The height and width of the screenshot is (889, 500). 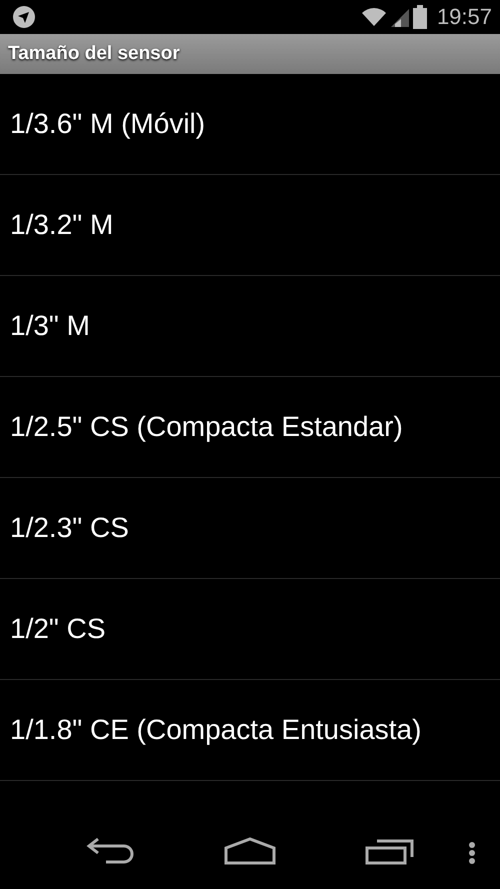 What do you see at coordinates (250, 326) in the screenshot?
I see `list-item: 1/3" M` at bounding box center [250, 326].